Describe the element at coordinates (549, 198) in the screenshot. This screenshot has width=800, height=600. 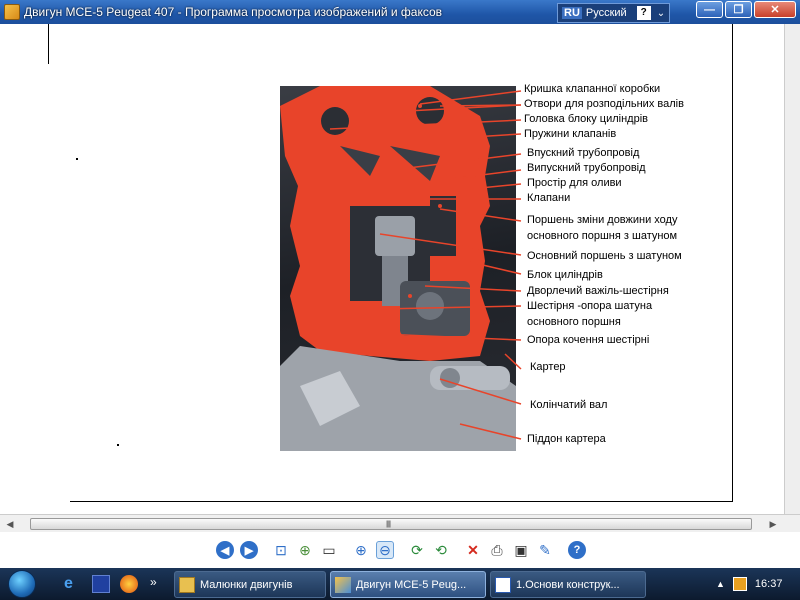
I see `figure-label: Клапани` at that location.